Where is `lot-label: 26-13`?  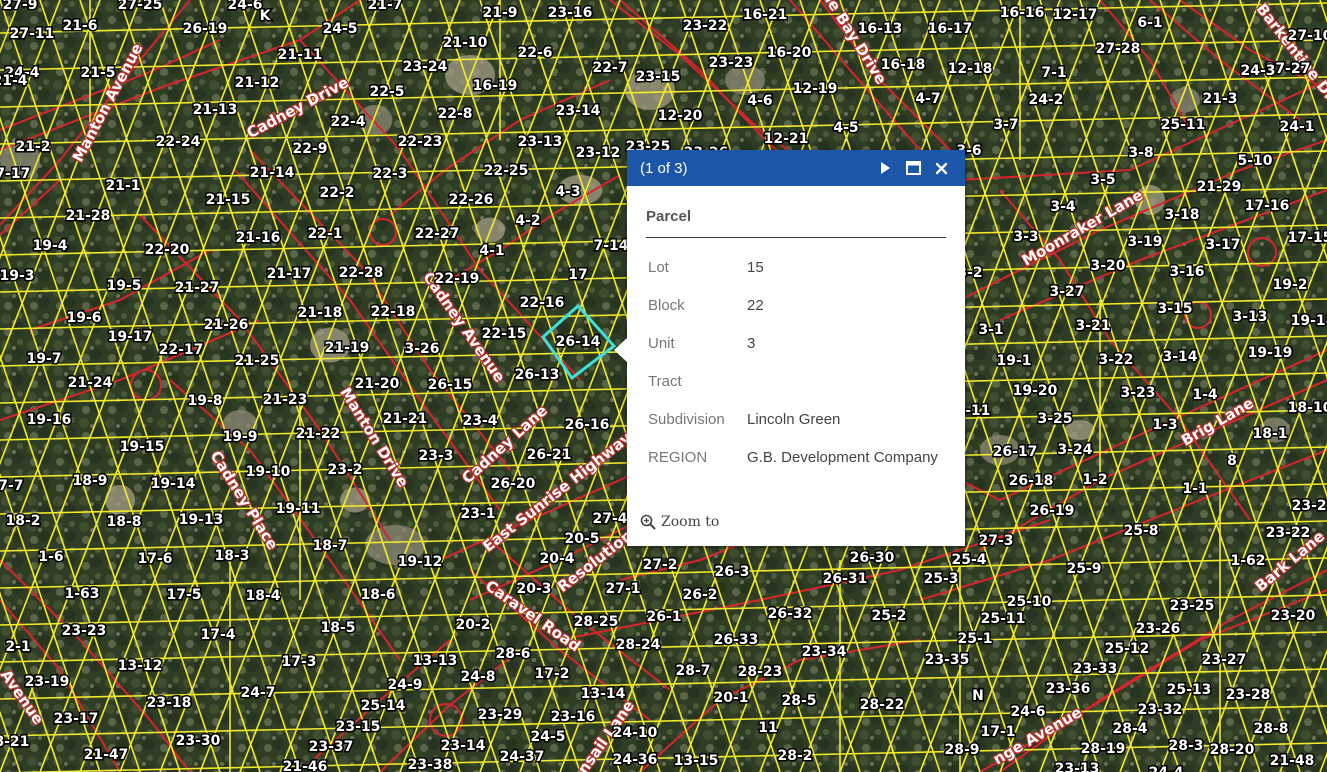
lot-label: 26-13 is located at coordinates (537, 375).